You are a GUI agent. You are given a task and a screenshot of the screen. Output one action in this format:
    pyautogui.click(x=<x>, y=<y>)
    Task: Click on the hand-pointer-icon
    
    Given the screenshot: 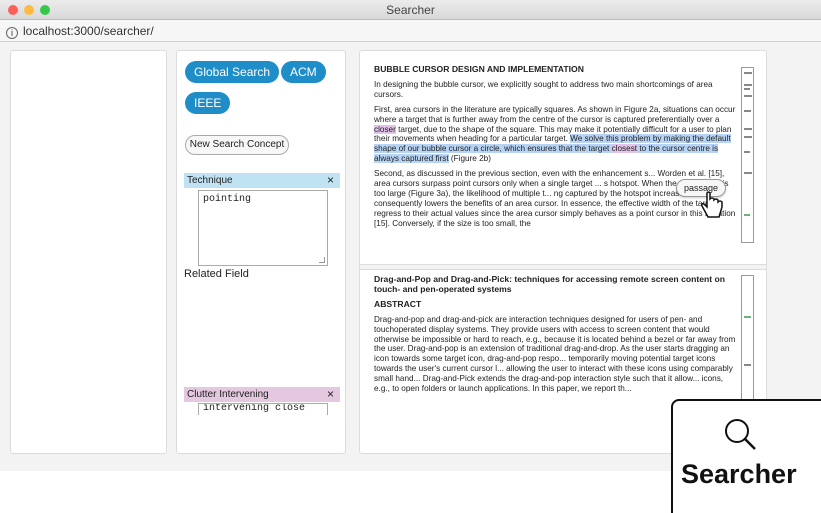 What is the action you would take?
    pyautogui.click(x=712, y=204)
    